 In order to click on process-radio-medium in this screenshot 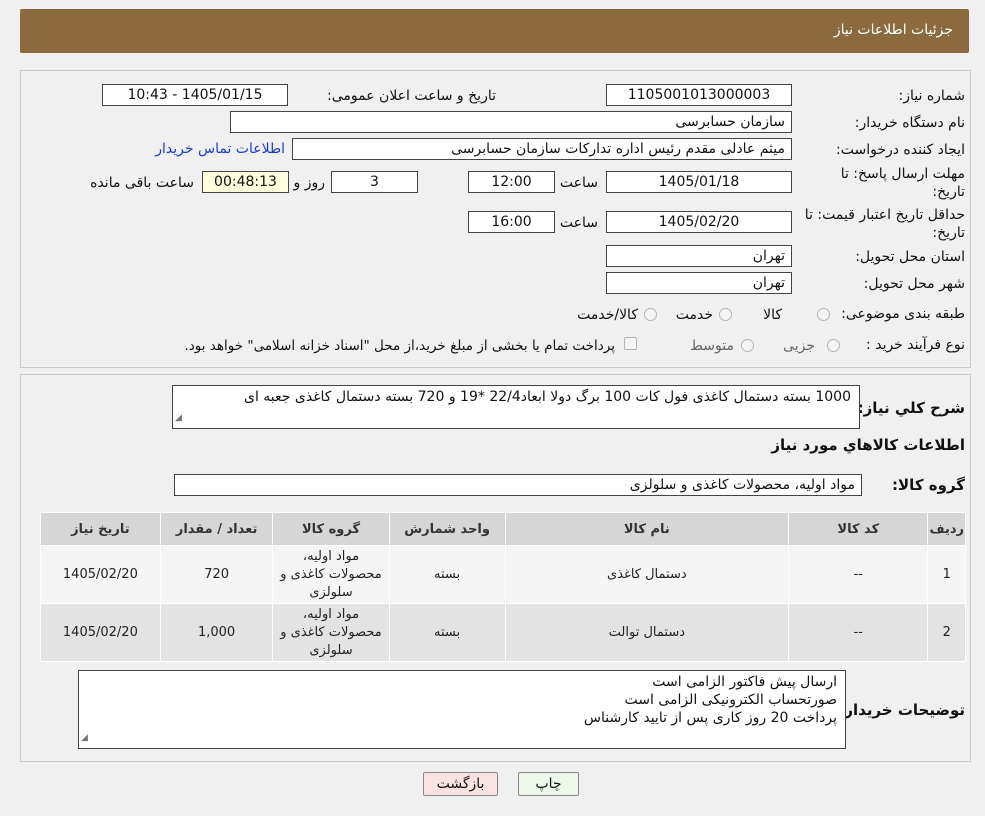, I will do `click(747, 345)`.